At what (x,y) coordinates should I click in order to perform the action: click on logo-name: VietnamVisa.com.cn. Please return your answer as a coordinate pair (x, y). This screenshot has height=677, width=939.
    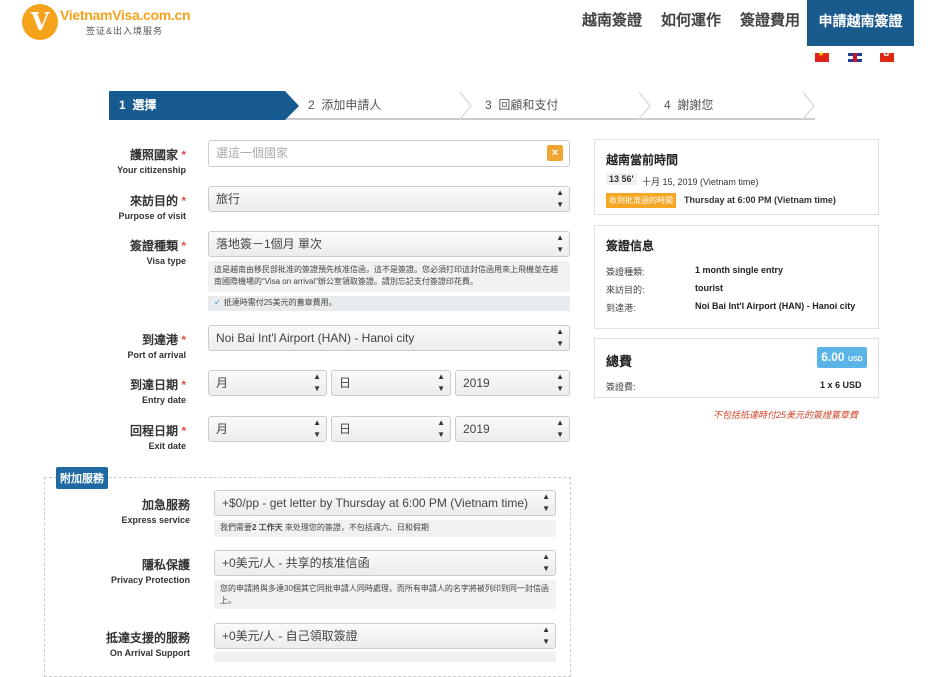
    Looking at the image, I should click on (125, 15).